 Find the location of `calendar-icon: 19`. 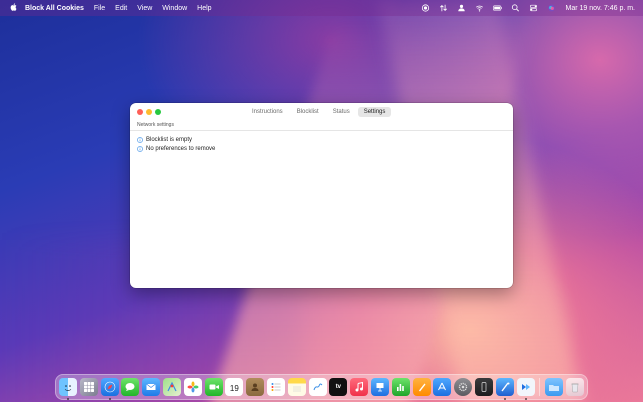

calendar-icon: 19 is located at coordinates (234, 387).